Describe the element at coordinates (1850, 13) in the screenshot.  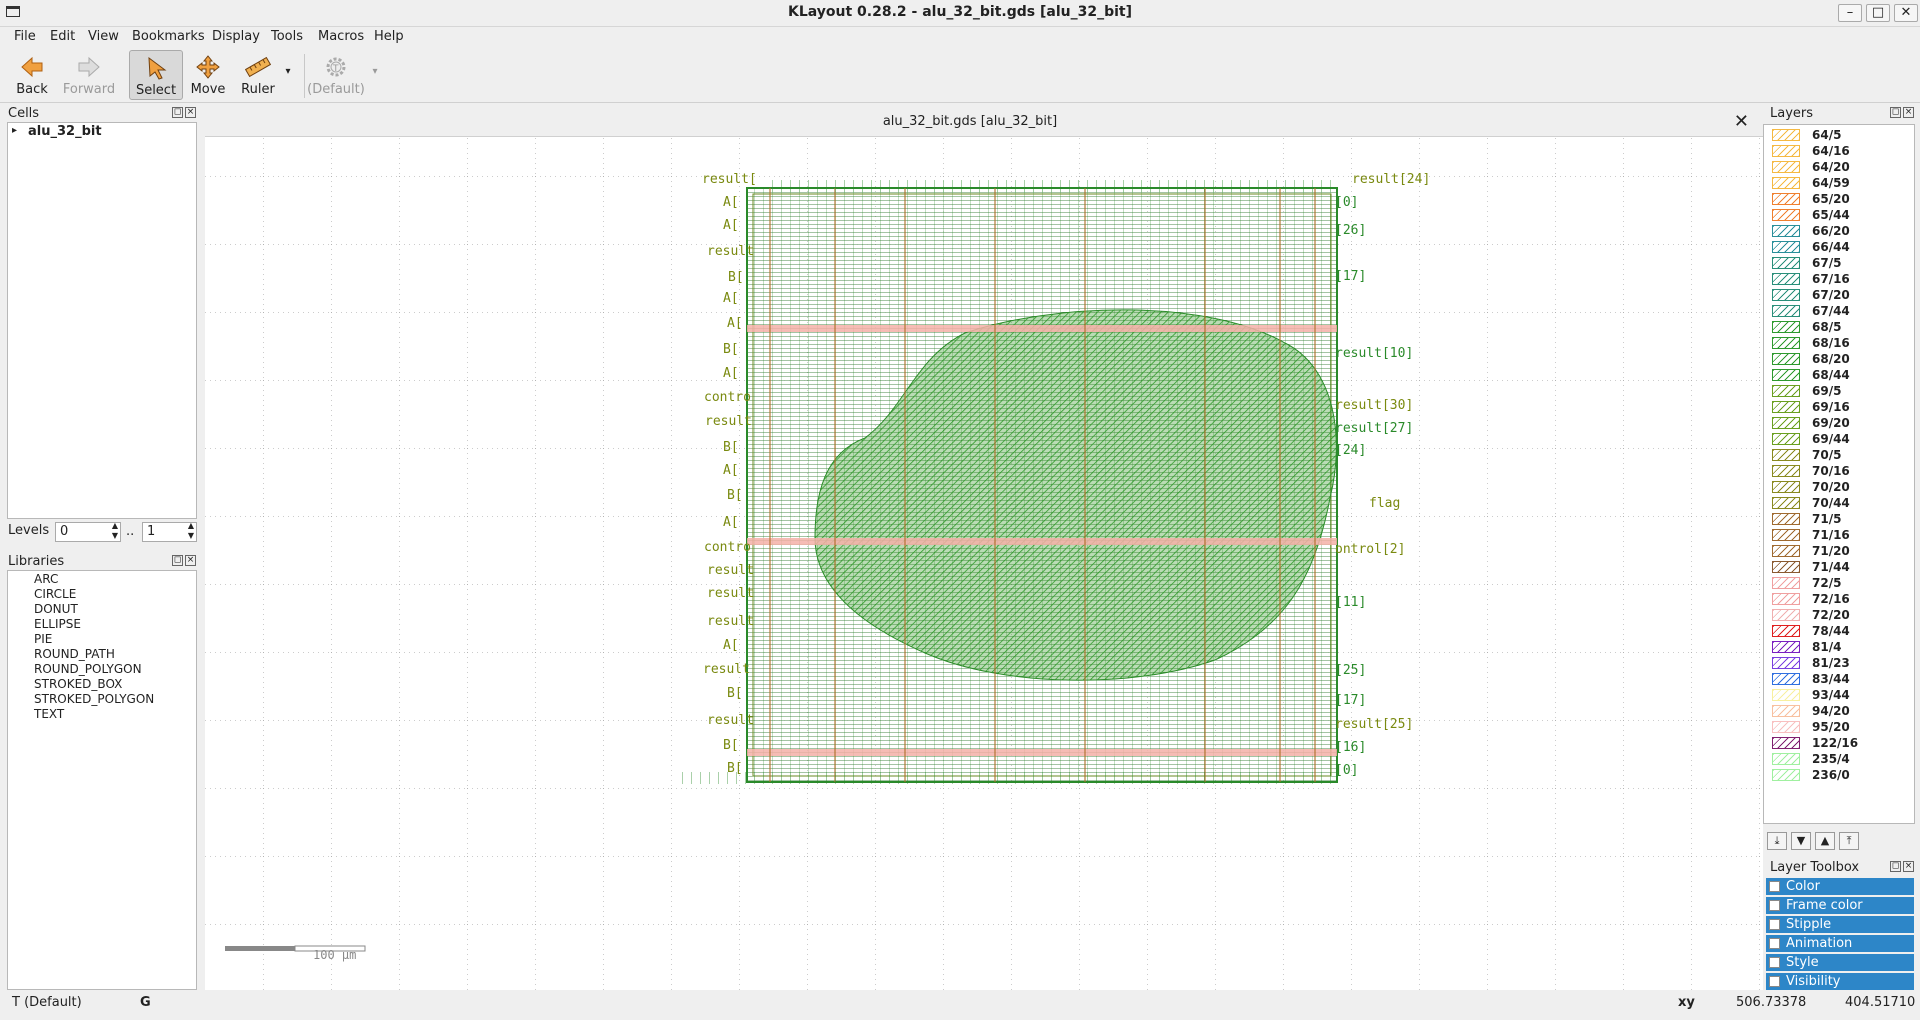
I see `minimize-button: –` at that location.